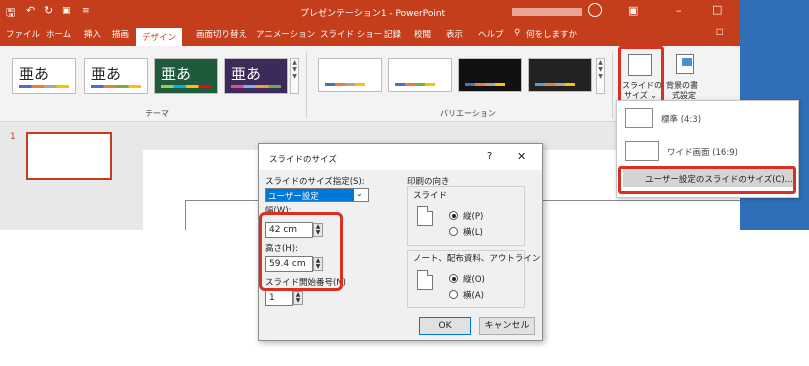  Describe the element at coordinates (445, 326) in the screenshot. I see `ok-button: OK` at that location.